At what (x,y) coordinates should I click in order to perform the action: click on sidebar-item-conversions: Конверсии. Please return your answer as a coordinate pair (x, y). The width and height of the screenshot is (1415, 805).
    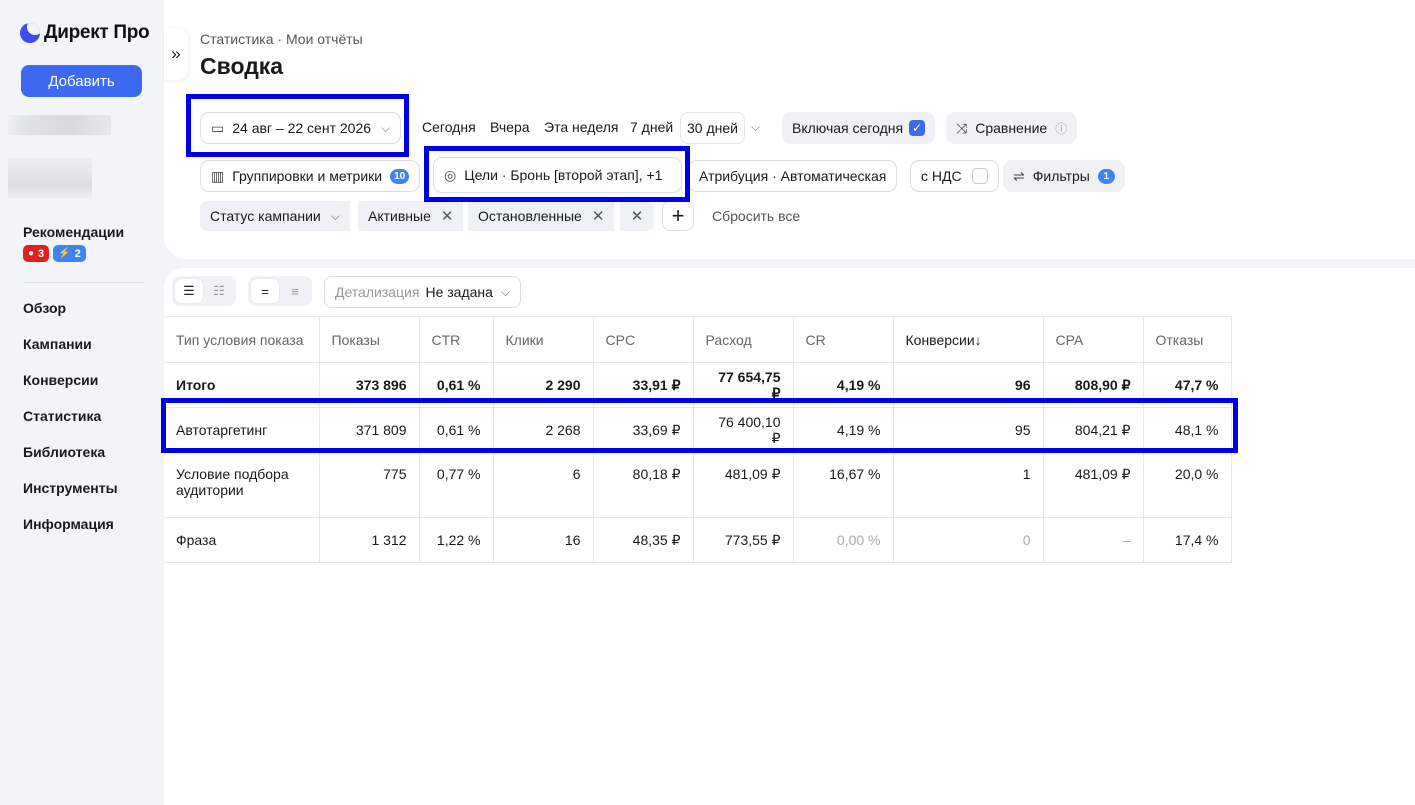
    Looking at the image, I should click on (70, 388).